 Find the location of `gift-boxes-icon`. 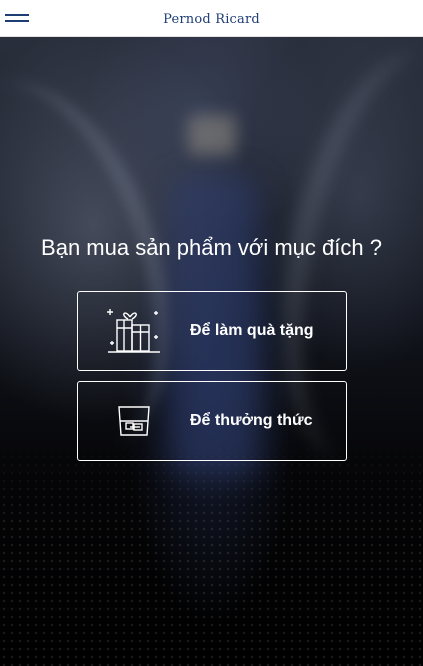

gift-boxes-icon is located at coordinates (134, 331).